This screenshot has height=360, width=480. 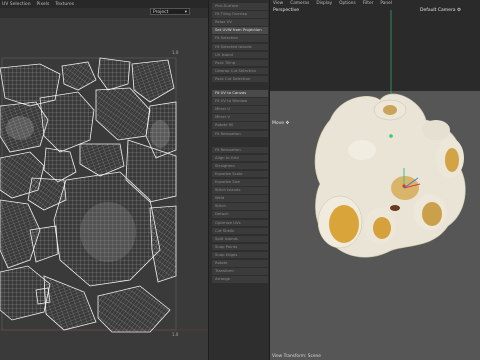 I want to click on command-item: Rotate, so click(x=240, y=263).